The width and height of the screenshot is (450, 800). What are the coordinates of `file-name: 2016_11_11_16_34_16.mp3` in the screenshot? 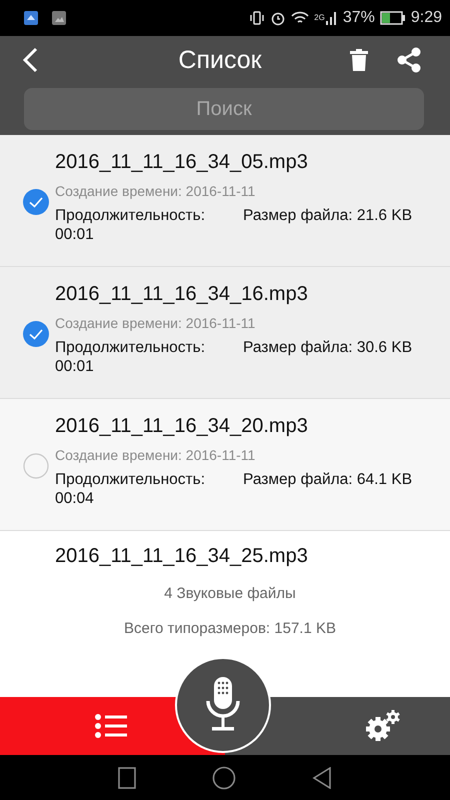 It's located at (182, 294).